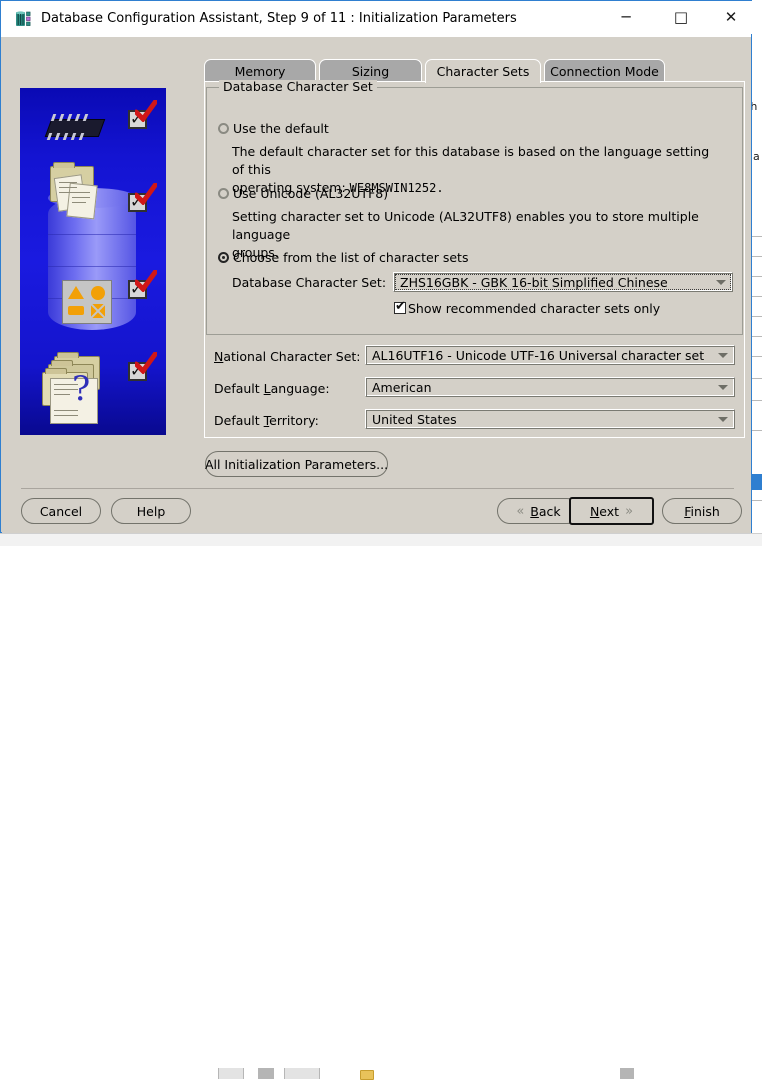  What do you see at coordinates (534, 282) in the screenshot?
I see `database-character-set-value: ZHS16GBK - GBK 16-bit Simplified Chinese` at bounding box center [534, 282].